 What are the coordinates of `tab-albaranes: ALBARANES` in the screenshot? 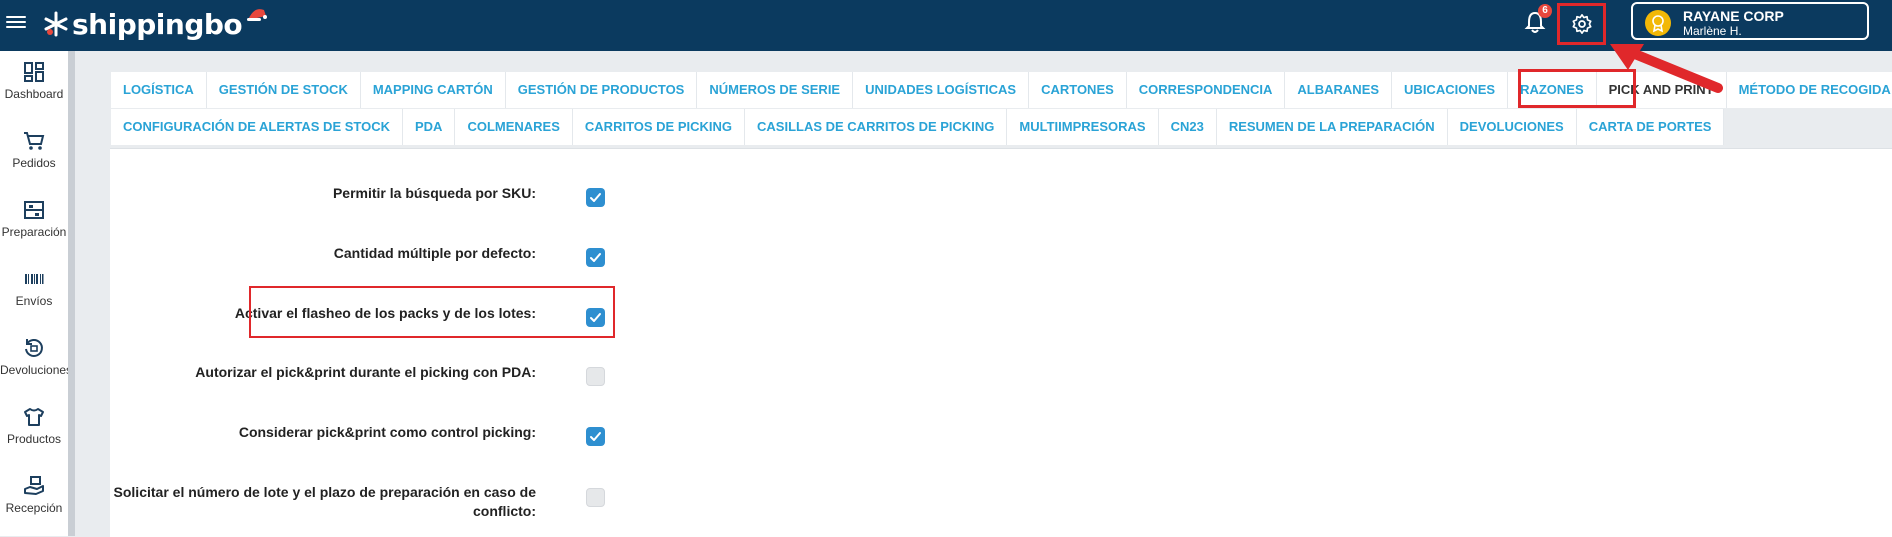 It's located at (1339, 90).